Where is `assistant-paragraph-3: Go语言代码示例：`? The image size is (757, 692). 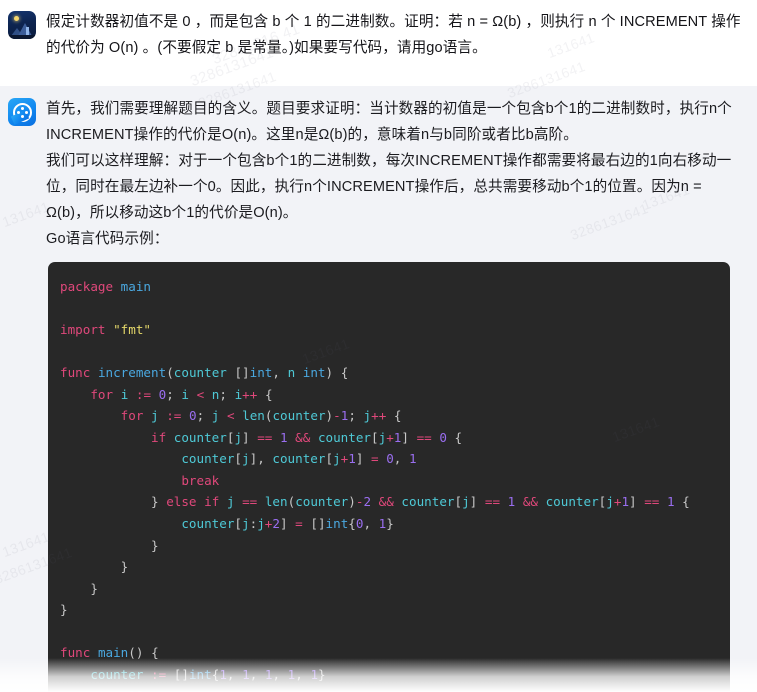 assistant-paragraph-3: Go语言代码示例： is located at coordinates (107, 239).